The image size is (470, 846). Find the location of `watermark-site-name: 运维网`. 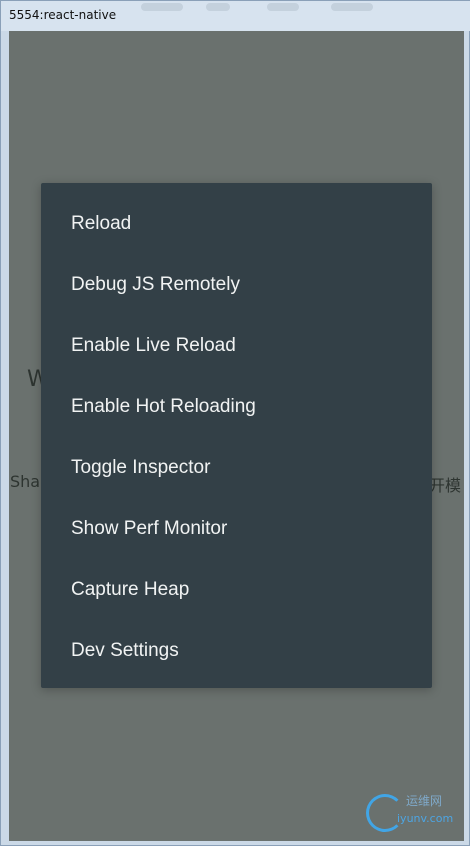

watermark-site-name: 运维网 is located at coordinates (424, 801).